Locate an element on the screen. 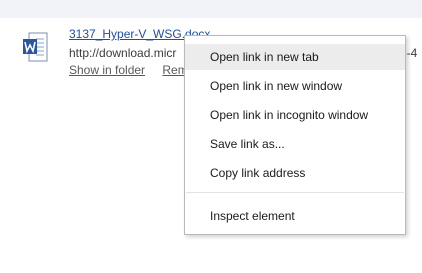 The width and height of the screenshot is (422, 273). menu-item-open-incognito: Open link in incognito window is located at coordinates (295, 115).